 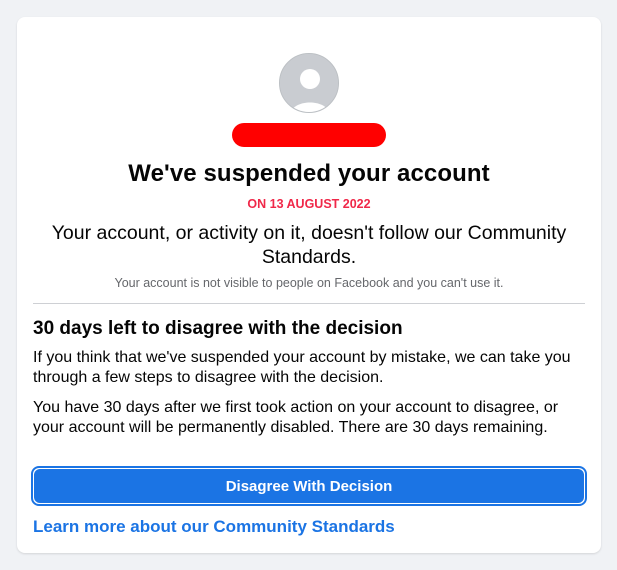 I want to click on community-standards-link: Learn more about our Community Standards, so click(x=214, y=527).